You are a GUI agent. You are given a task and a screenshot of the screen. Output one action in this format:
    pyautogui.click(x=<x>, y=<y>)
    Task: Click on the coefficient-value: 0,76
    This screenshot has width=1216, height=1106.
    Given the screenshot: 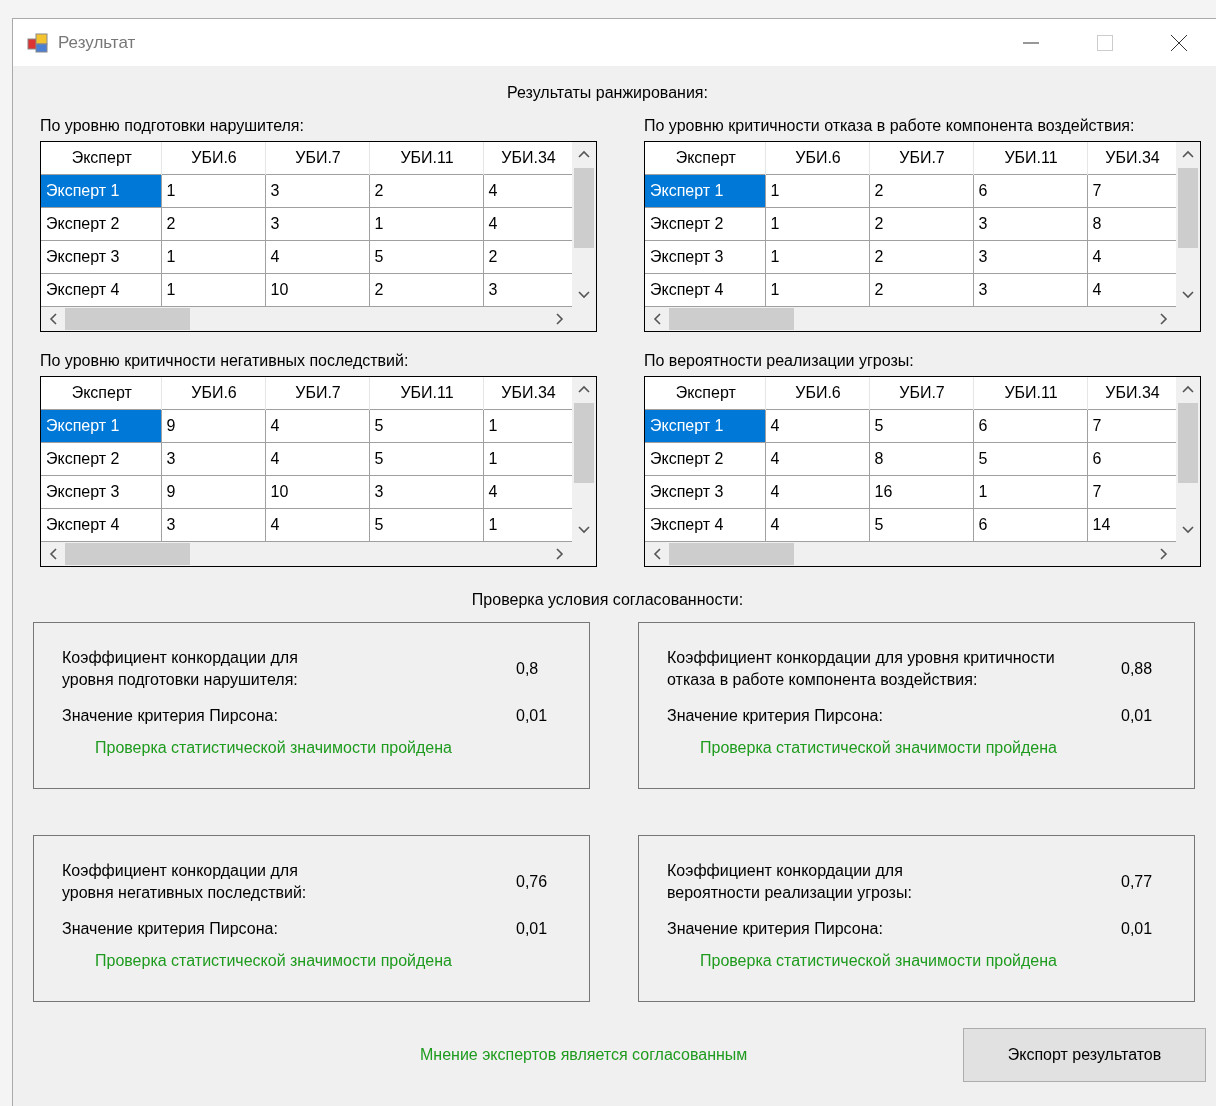 What is the action you would take?
    pyautogui.click(x=532, y=882)
    